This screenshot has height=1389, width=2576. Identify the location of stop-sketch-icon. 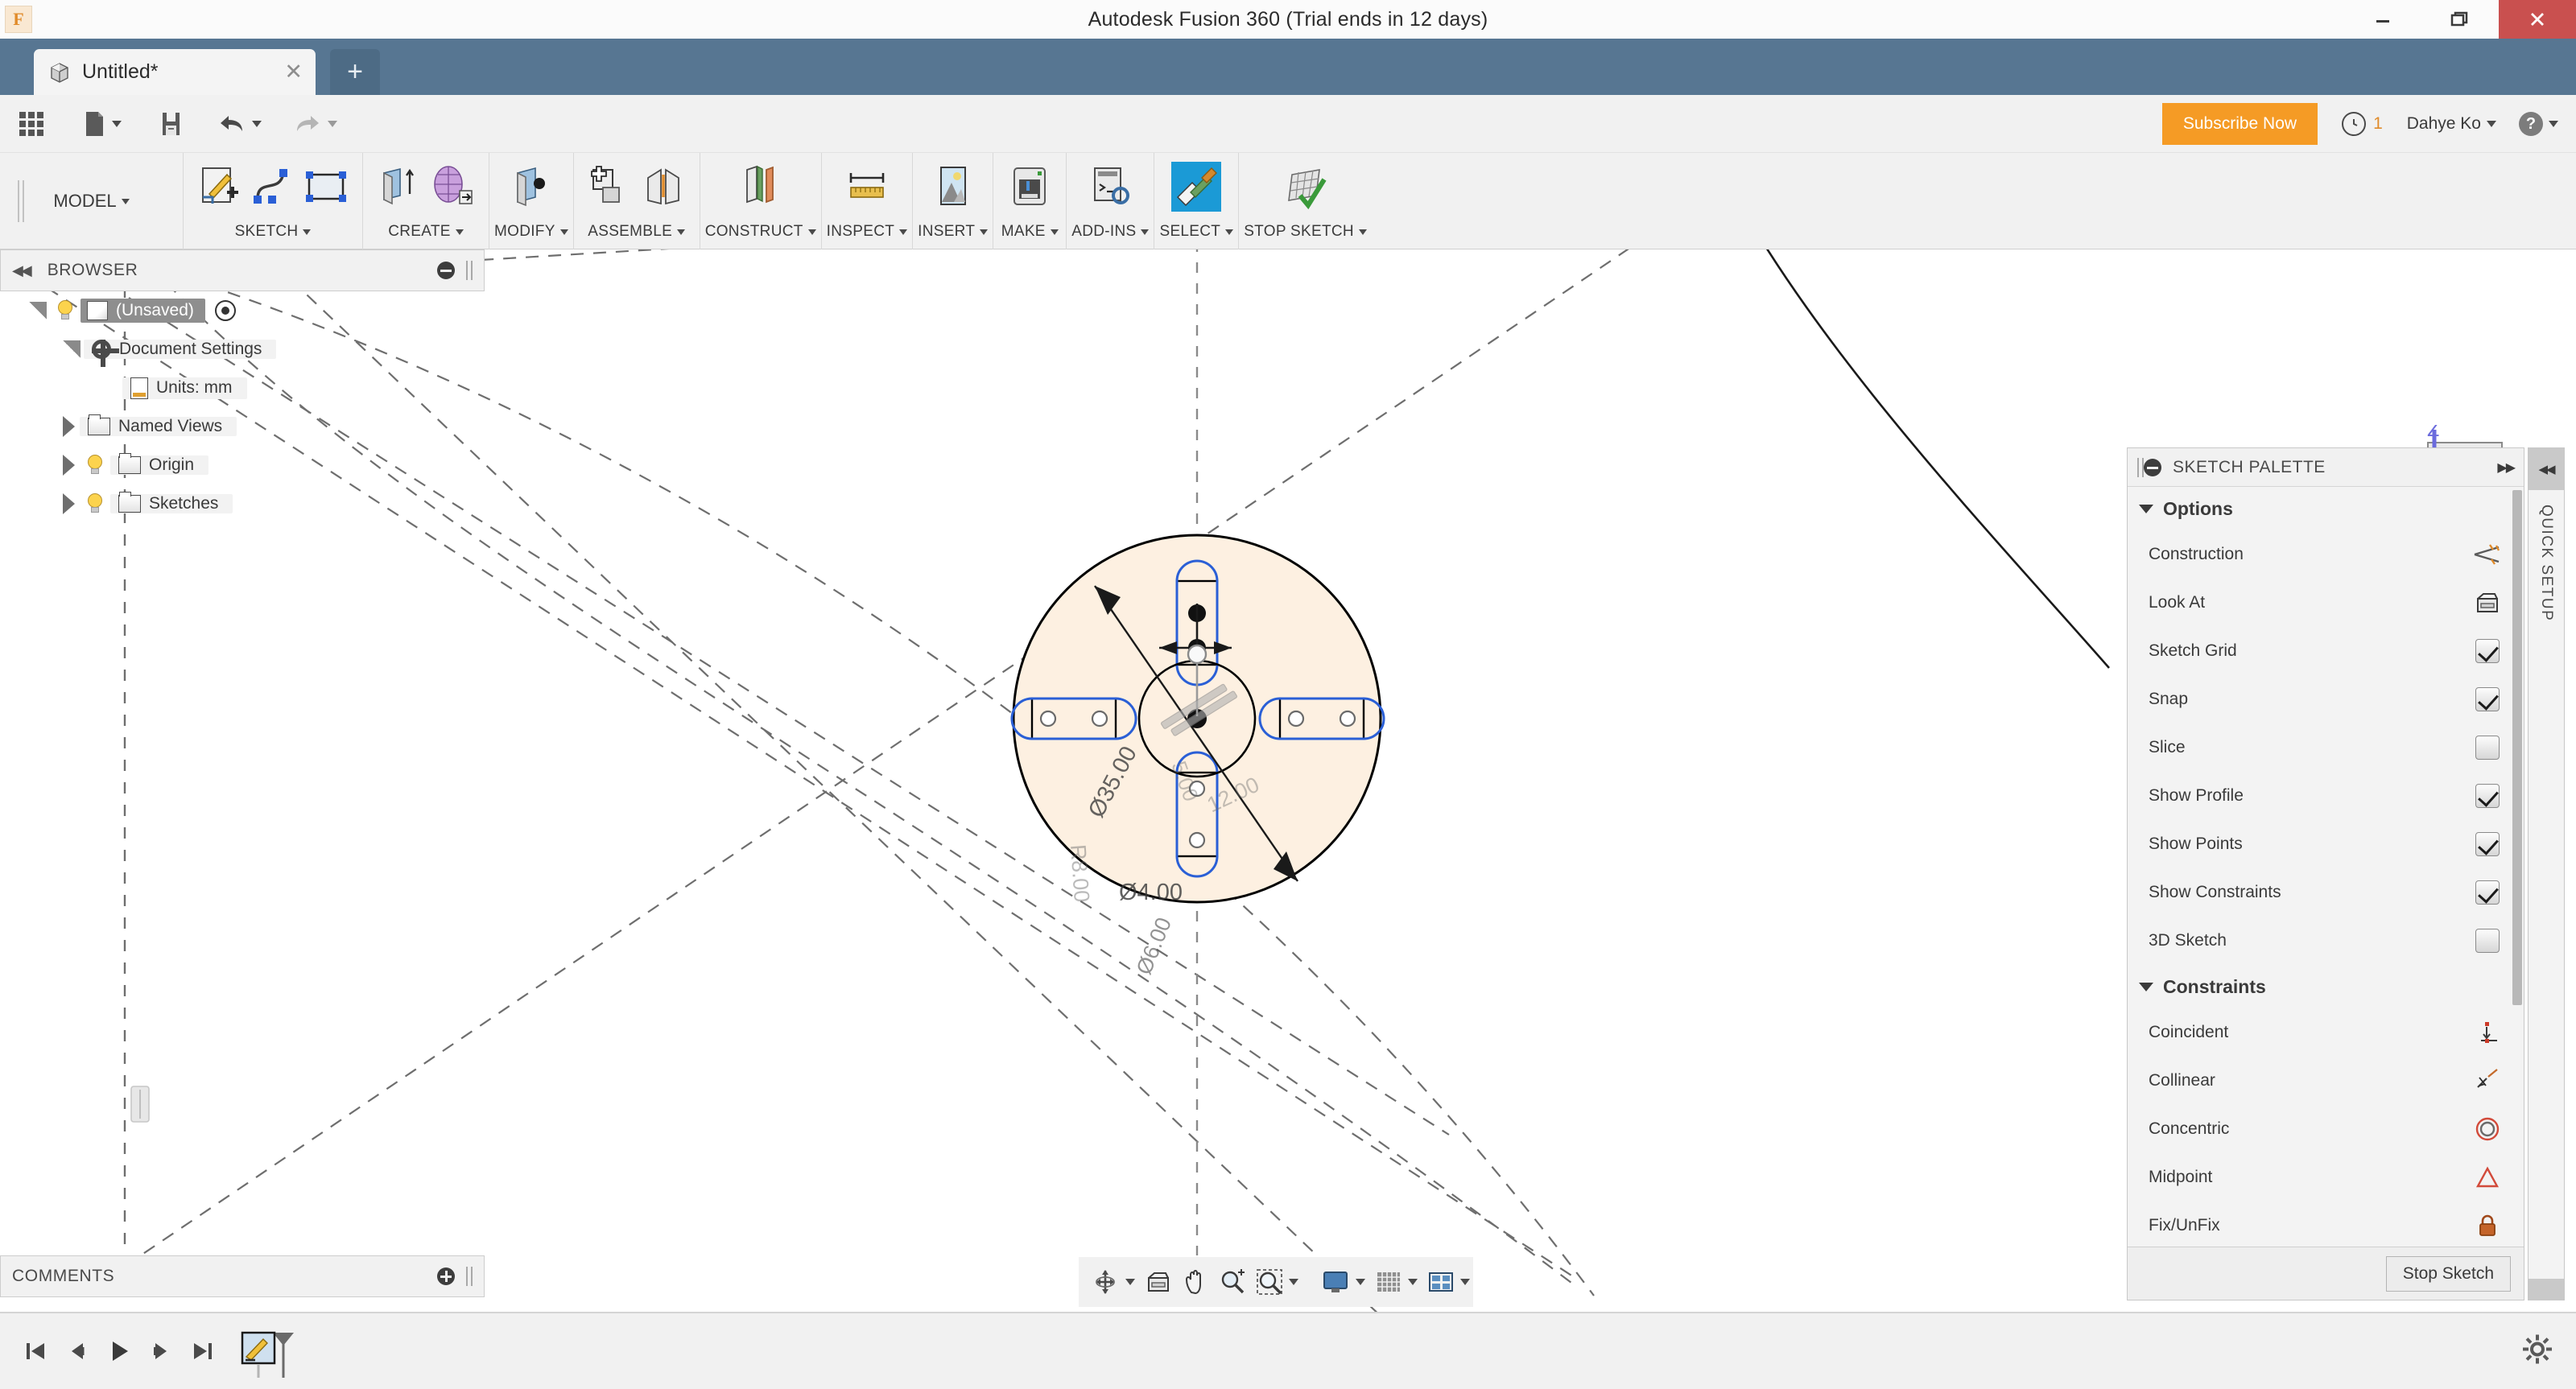
(1306, 187).